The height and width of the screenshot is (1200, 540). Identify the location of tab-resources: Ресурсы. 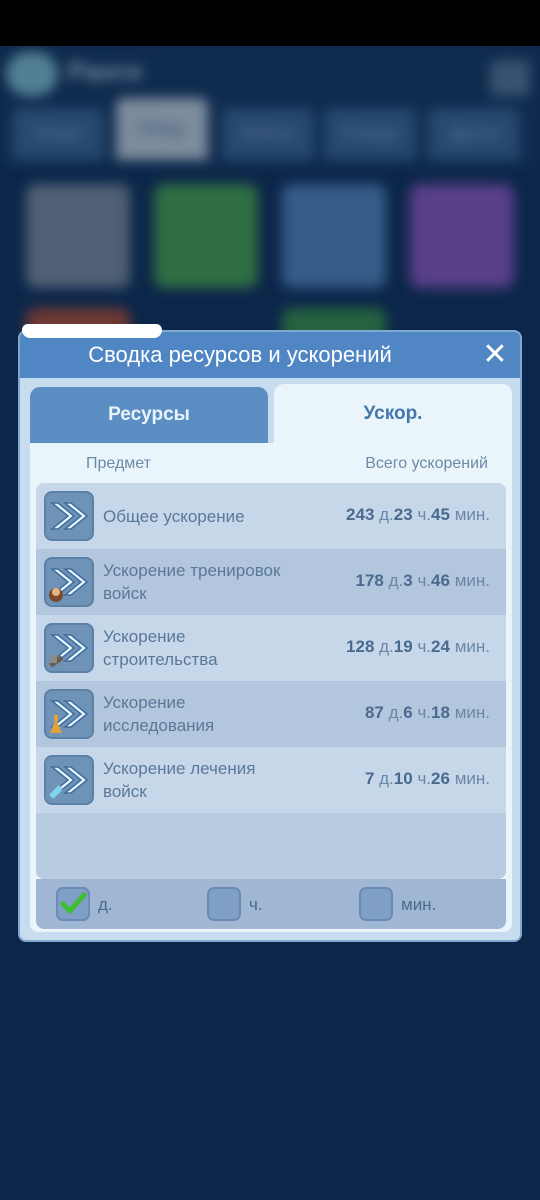
(149, 415).